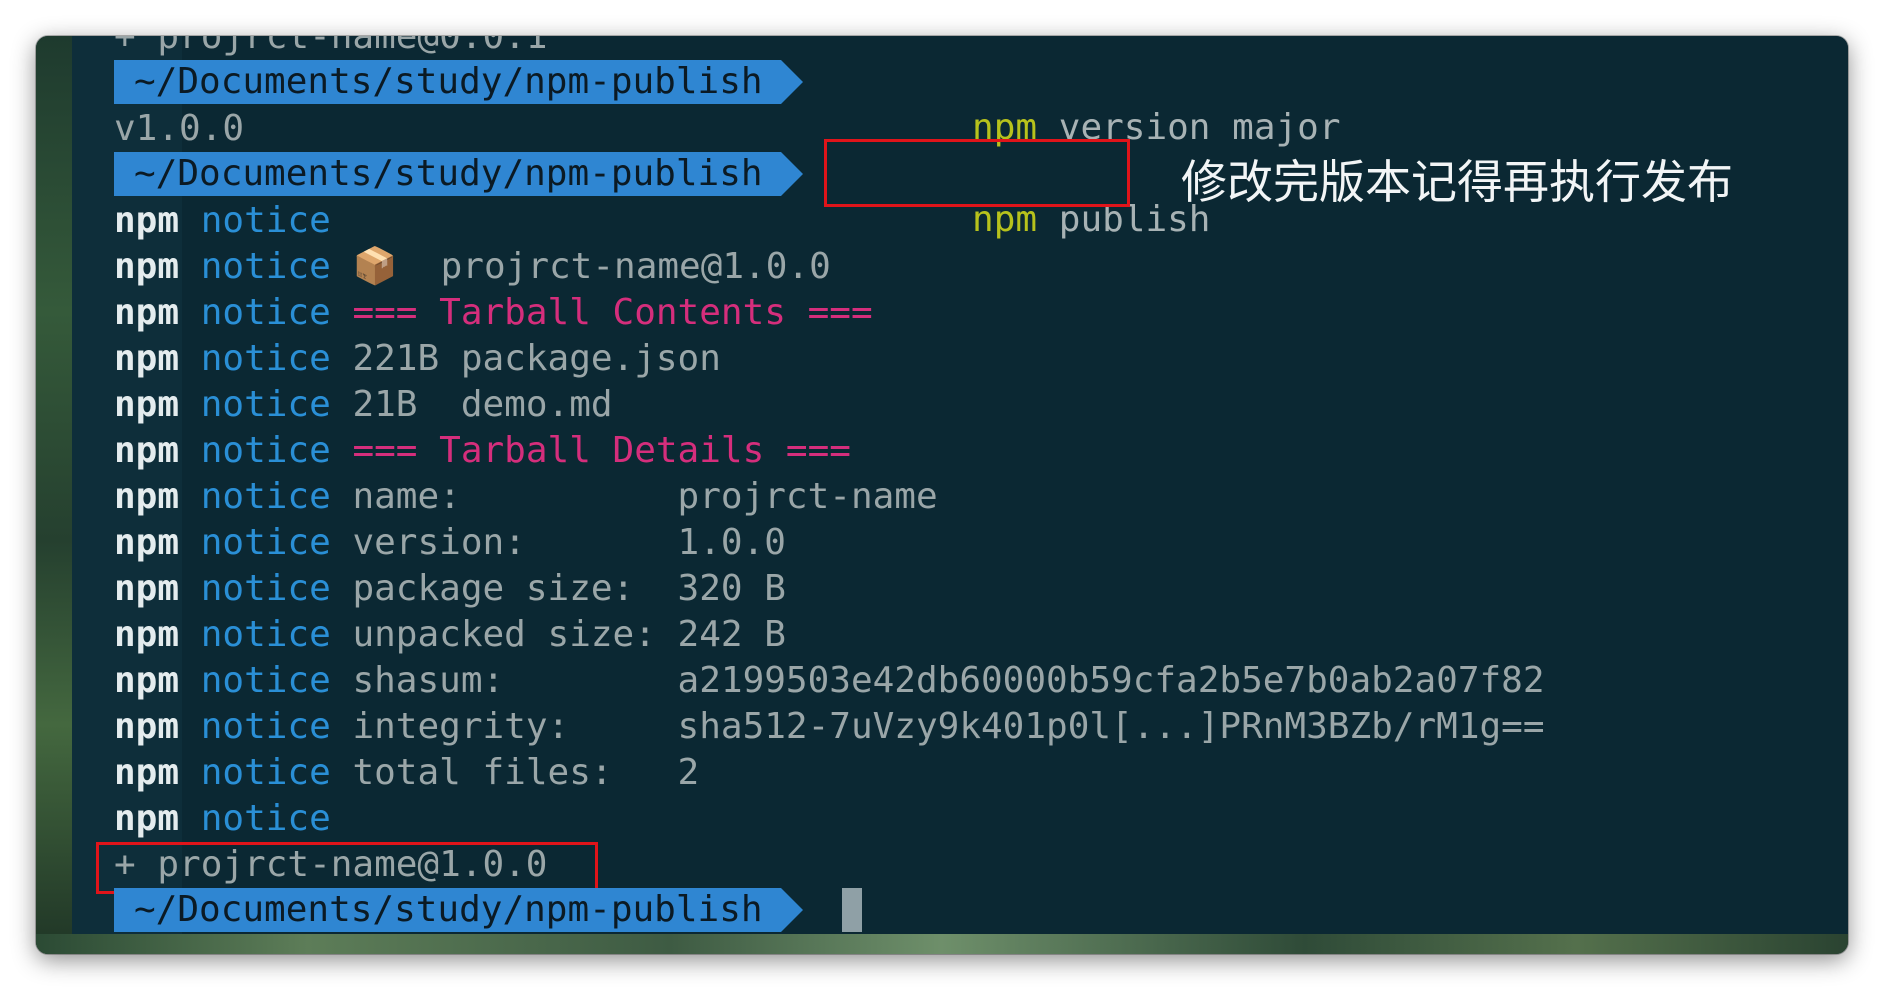 The width and height of the screenshot is (1884, 990). Describe the element at coordinates (536, 358) in the screenshot. I see `notice-text: 221B package.json` at that location.